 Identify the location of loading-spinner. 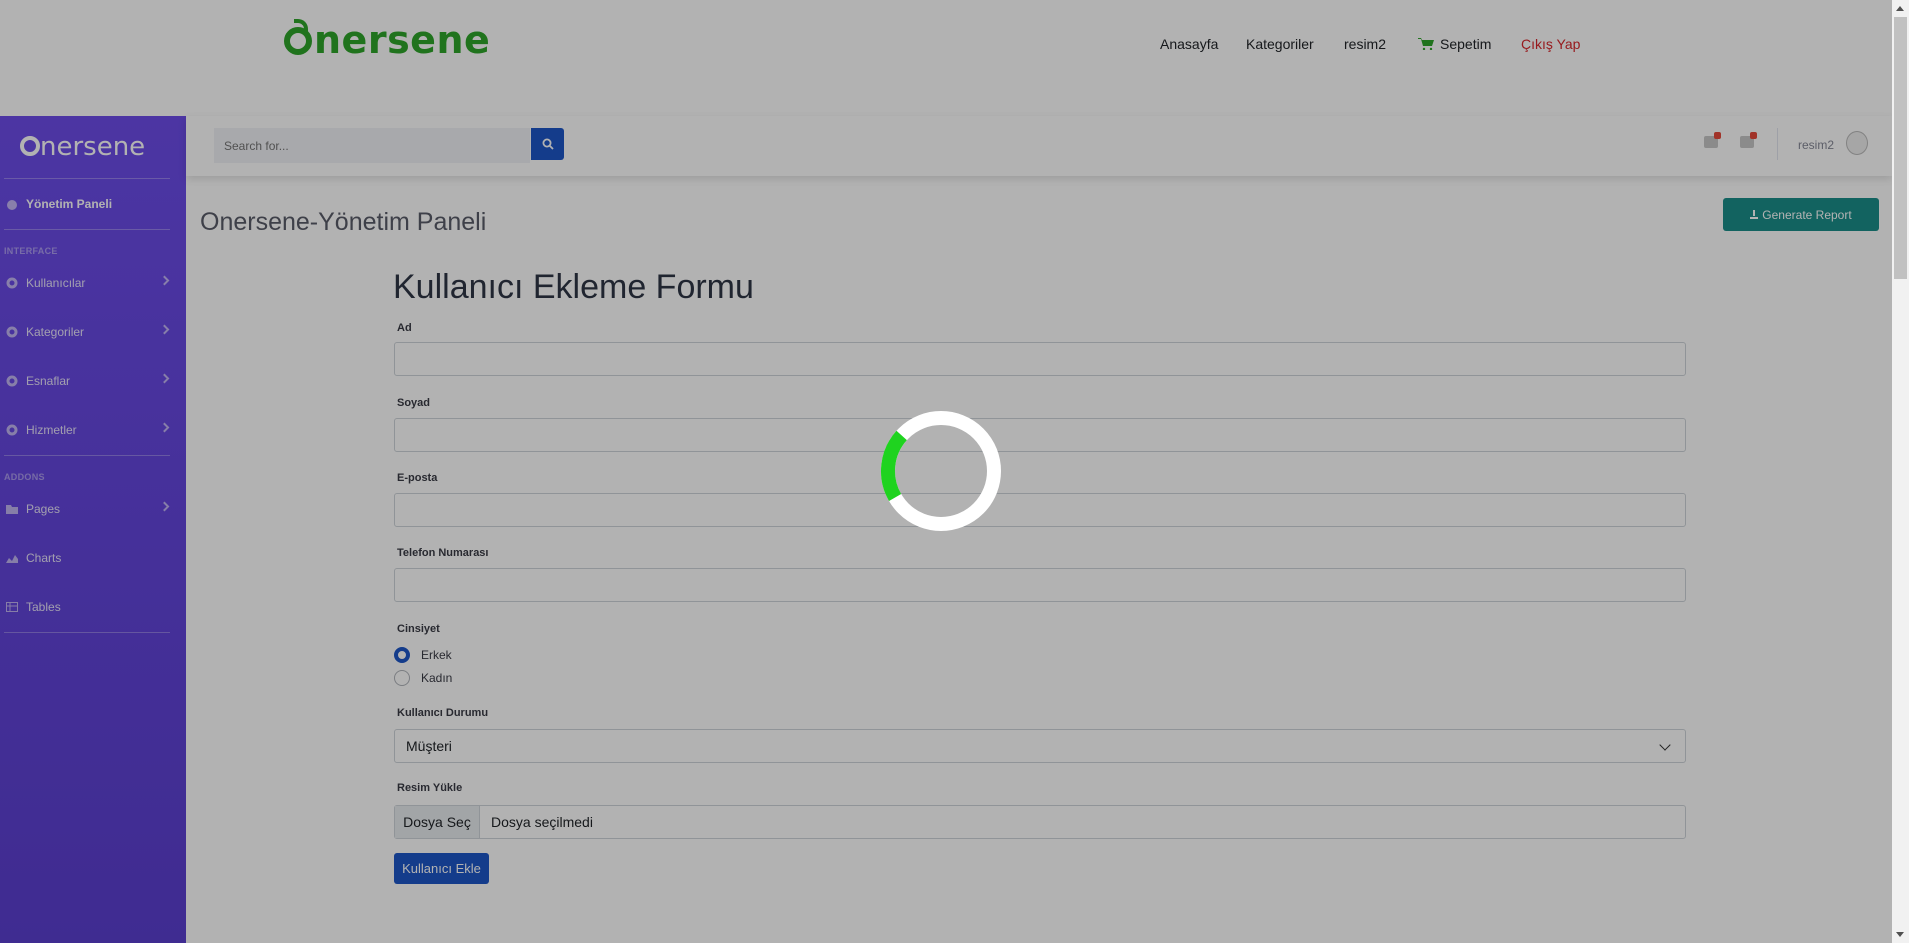
(940, 471).